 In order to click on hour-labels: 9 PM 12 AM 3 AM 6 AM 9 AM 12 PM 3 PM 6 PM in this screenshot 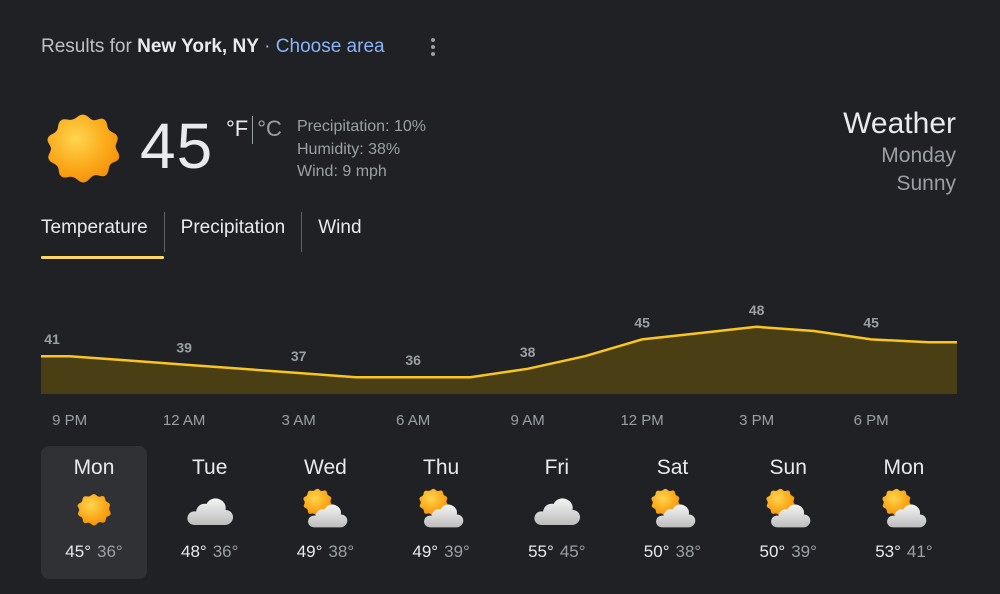, I will do `click(499, 422)`.